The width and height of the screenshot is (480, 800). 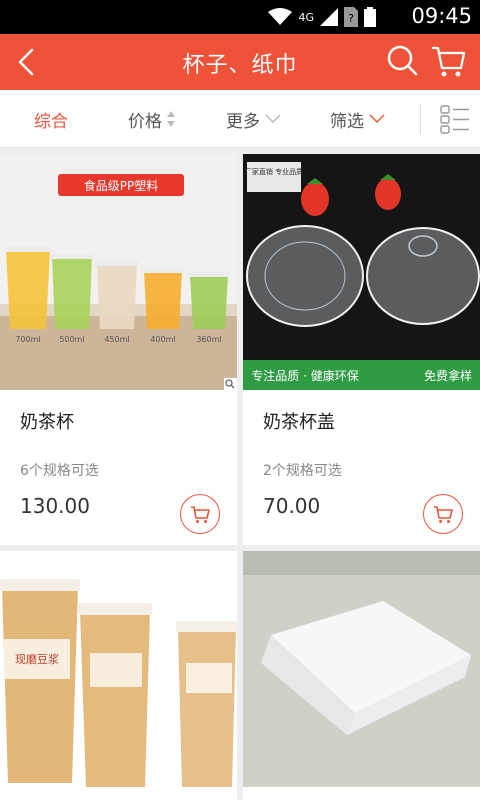 I want to click on tab-filter: 筛选, so click(x=358, y=119).